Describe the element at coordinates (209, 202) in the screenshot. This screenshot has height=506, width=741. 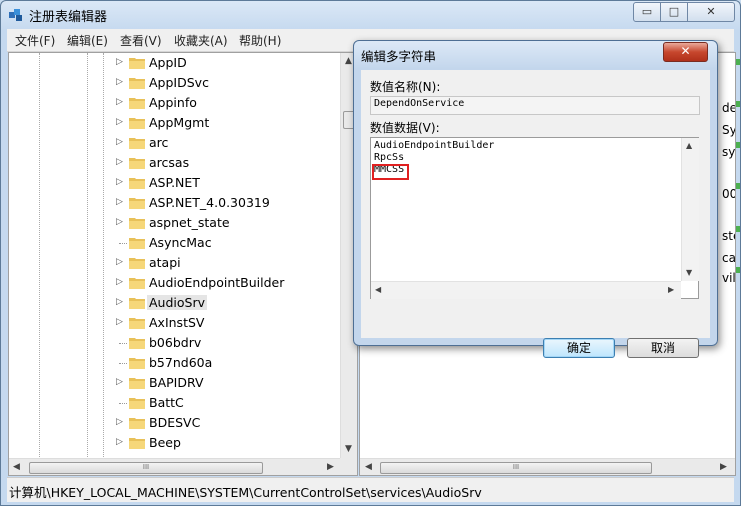
I see `tree-item-label: ASP.NET_4.0.30319` at that location.